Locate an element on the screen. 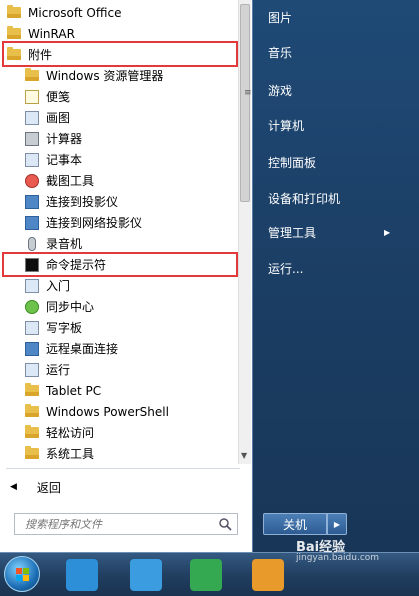 This screenshot has height=596, width=419. program-item-tablet-pc: Tablet PC is located at coordinates (118, 390).